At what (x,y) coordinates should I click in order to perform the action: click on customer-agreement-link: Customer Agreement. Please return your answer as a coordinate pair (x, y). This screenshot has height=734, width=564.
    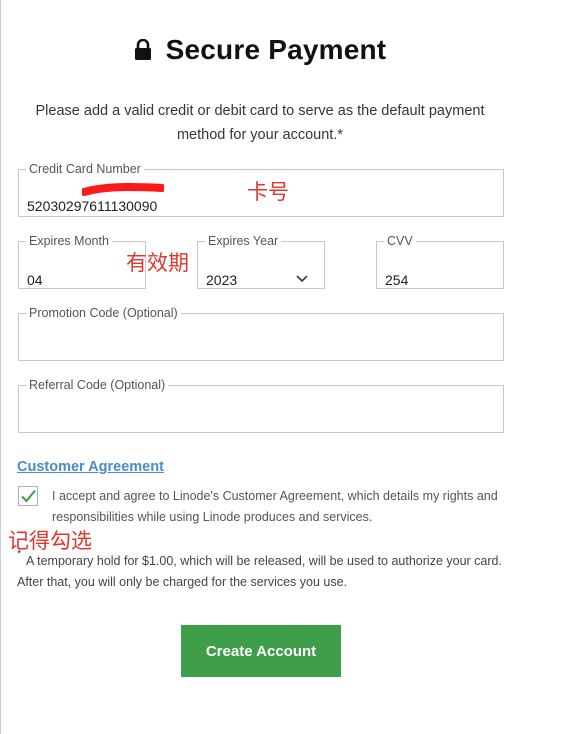
    Looking at the image, I should click on (90, 467).